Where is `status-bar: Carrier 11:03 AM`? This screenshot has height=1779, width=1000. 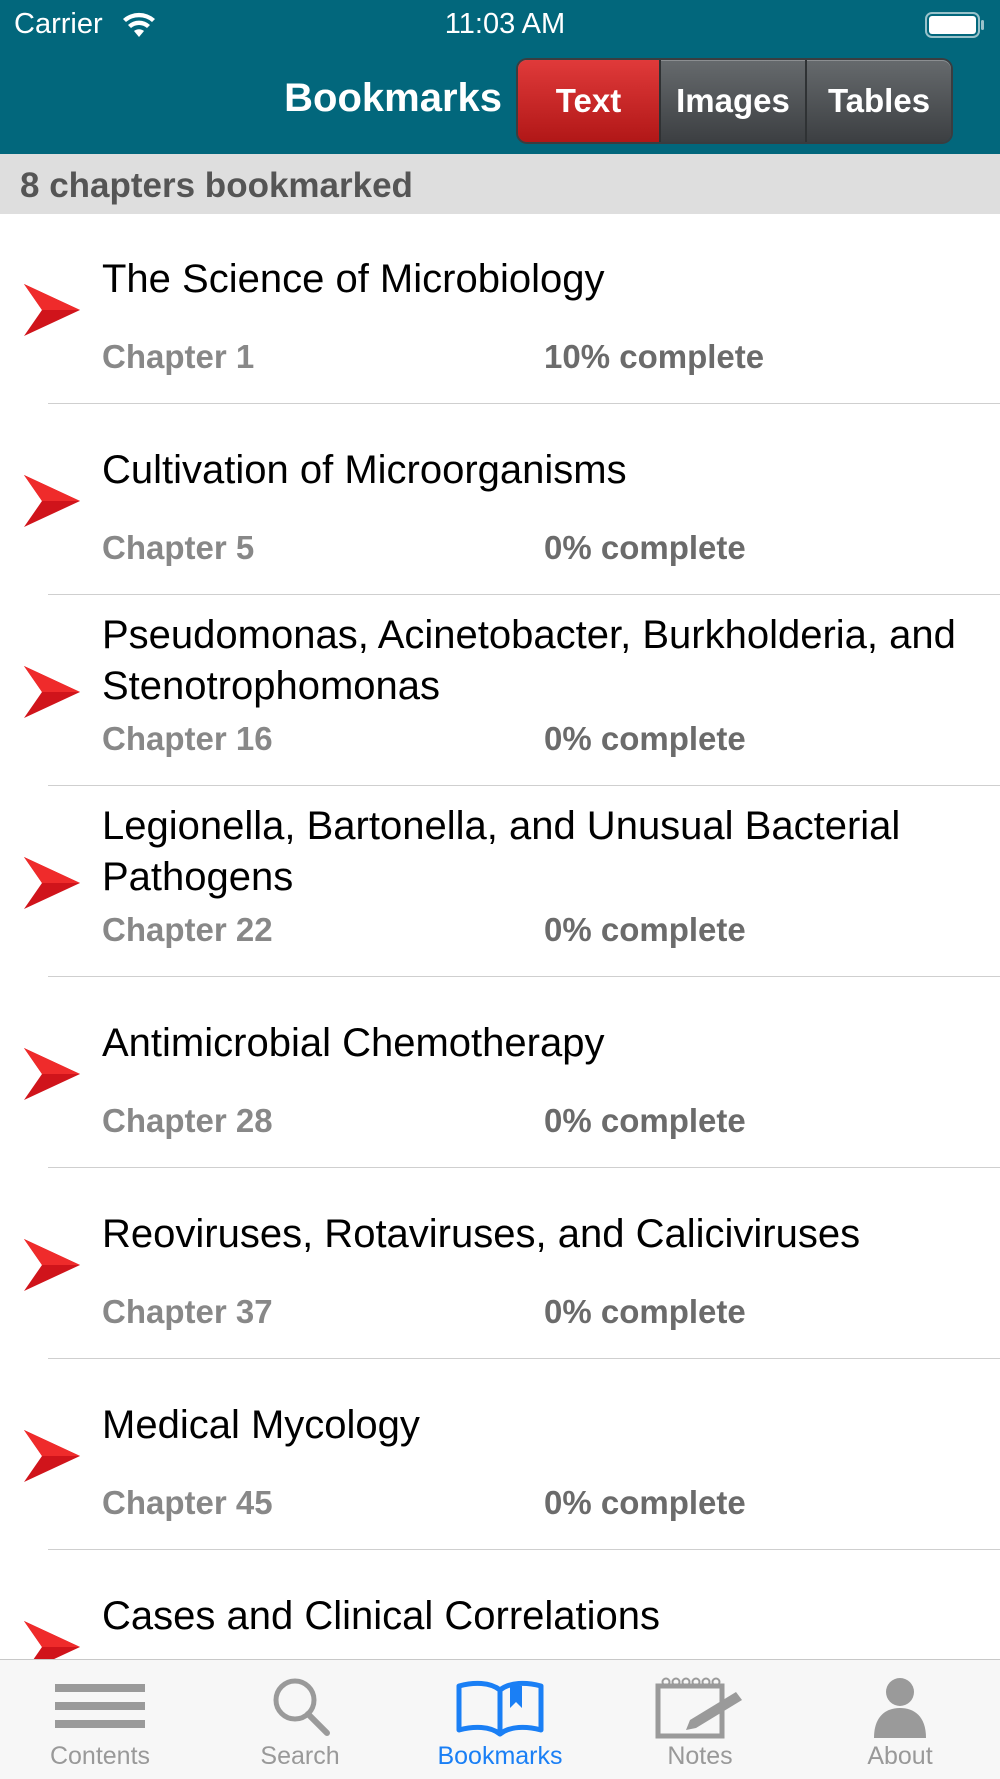 status-bar: Carrier 11:03 AM is located at coordinates (500, 25).